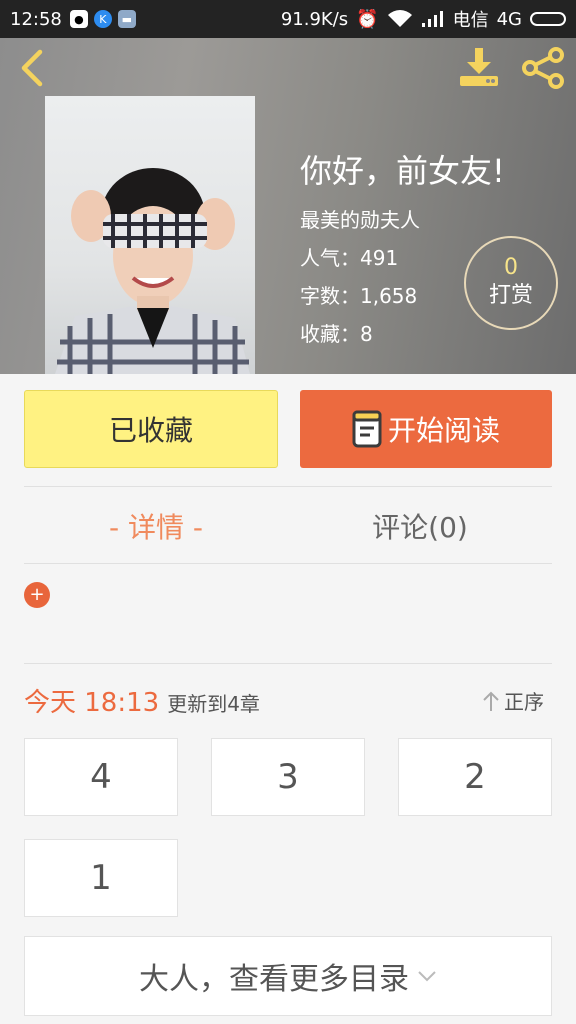  I want to click on sort-order-button: 正序, so click(513, 700).